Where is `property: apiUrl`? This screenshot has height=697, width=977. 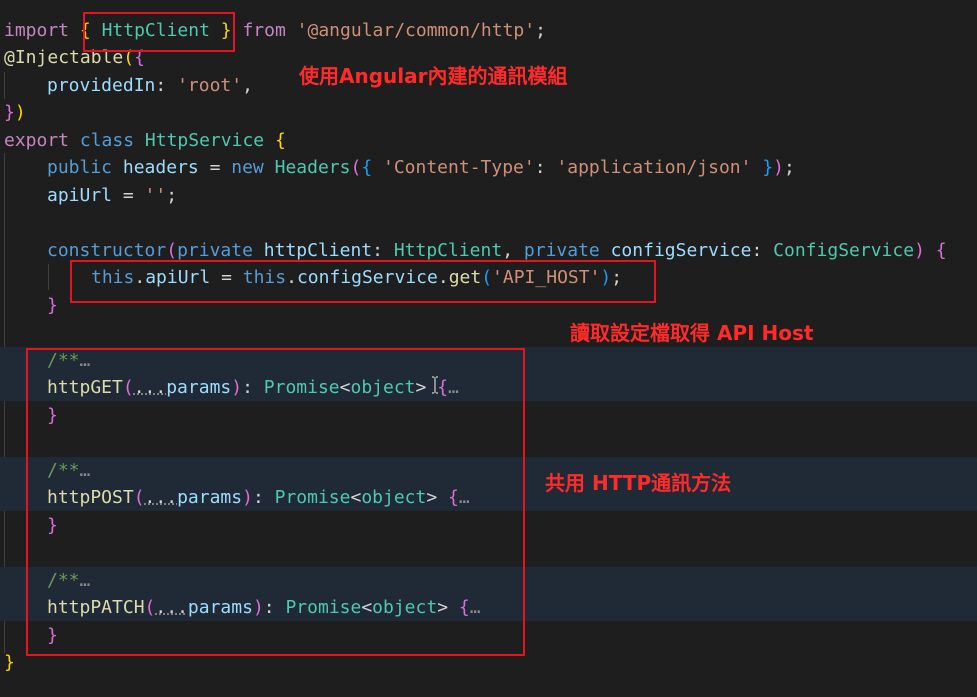
property: apiUrl is located at coordinates (80, 195).